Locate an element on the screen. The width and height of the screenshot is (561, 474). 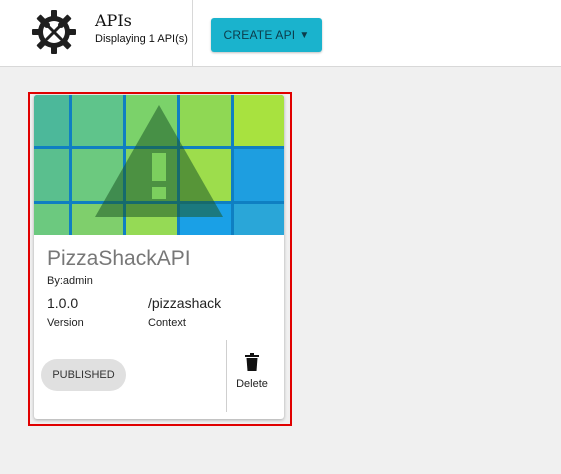
gear-tools-icon is located at coordinates (54, 32).